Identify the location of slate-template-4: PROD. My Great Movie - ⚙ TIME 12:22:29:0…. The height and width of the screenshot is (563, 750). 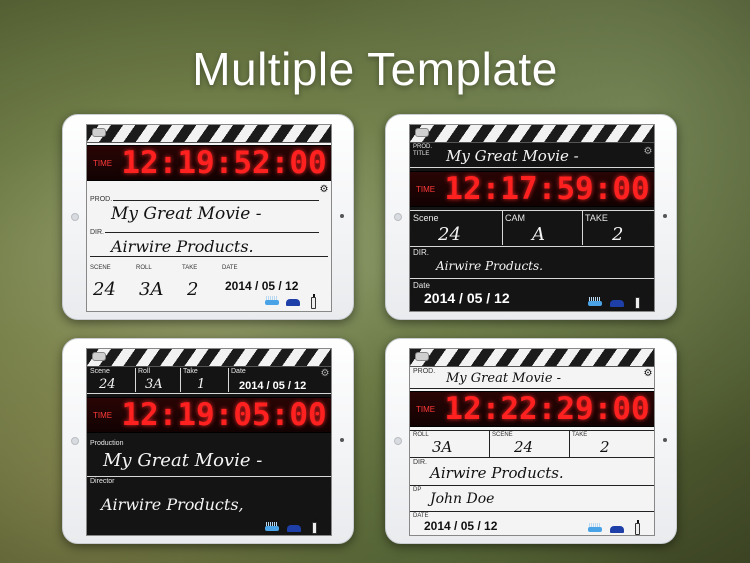
(532, 442).